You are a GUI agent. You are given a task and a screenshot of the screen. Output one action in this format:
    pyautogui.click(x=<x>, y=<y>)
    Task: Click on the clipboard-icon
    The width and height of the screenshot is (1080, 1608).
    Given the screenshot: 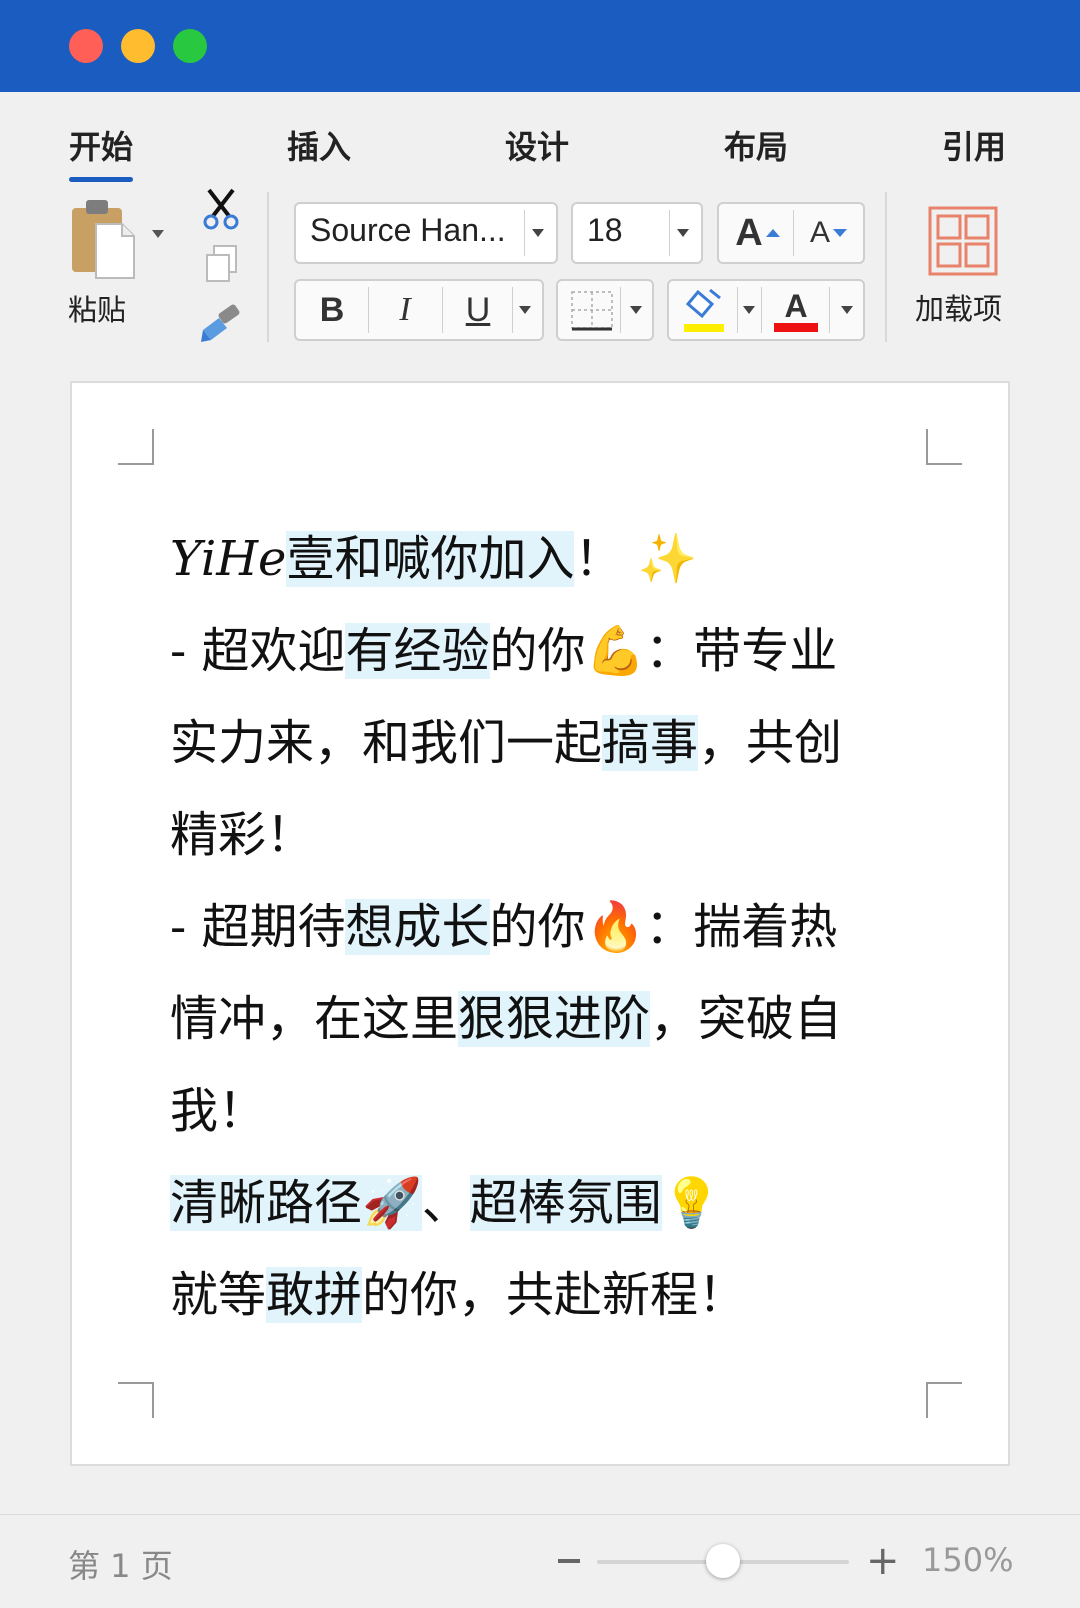 What is the action you would take?
    pyautogui.click(x=103, y=239)
    